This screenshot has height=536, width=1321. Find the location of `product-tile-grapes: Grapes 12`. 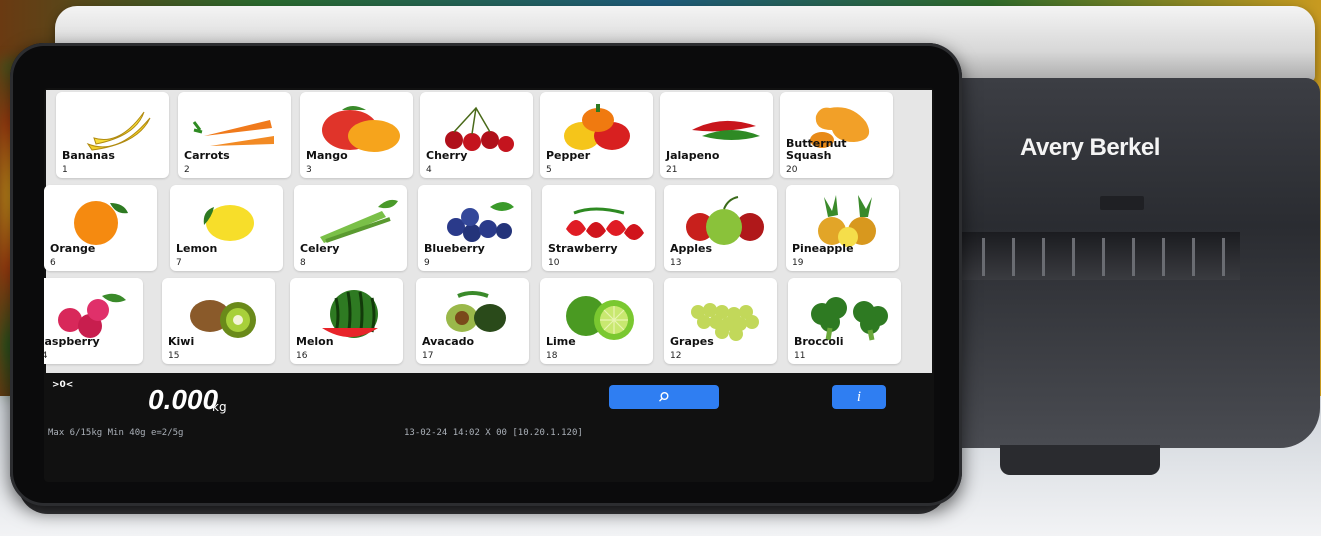

product-tile-grapes: Grapes 12 is located at coordinates (720, 321).